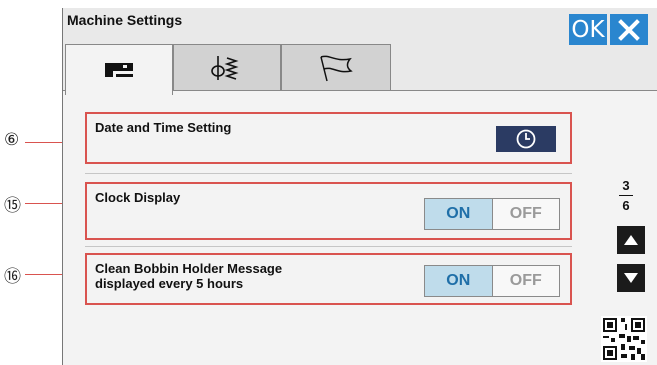 Image resolution: width=657 pixels, height=365 pixels. I want to click on clock-display-row: Clock Display ON OFF, so click(328, 211).